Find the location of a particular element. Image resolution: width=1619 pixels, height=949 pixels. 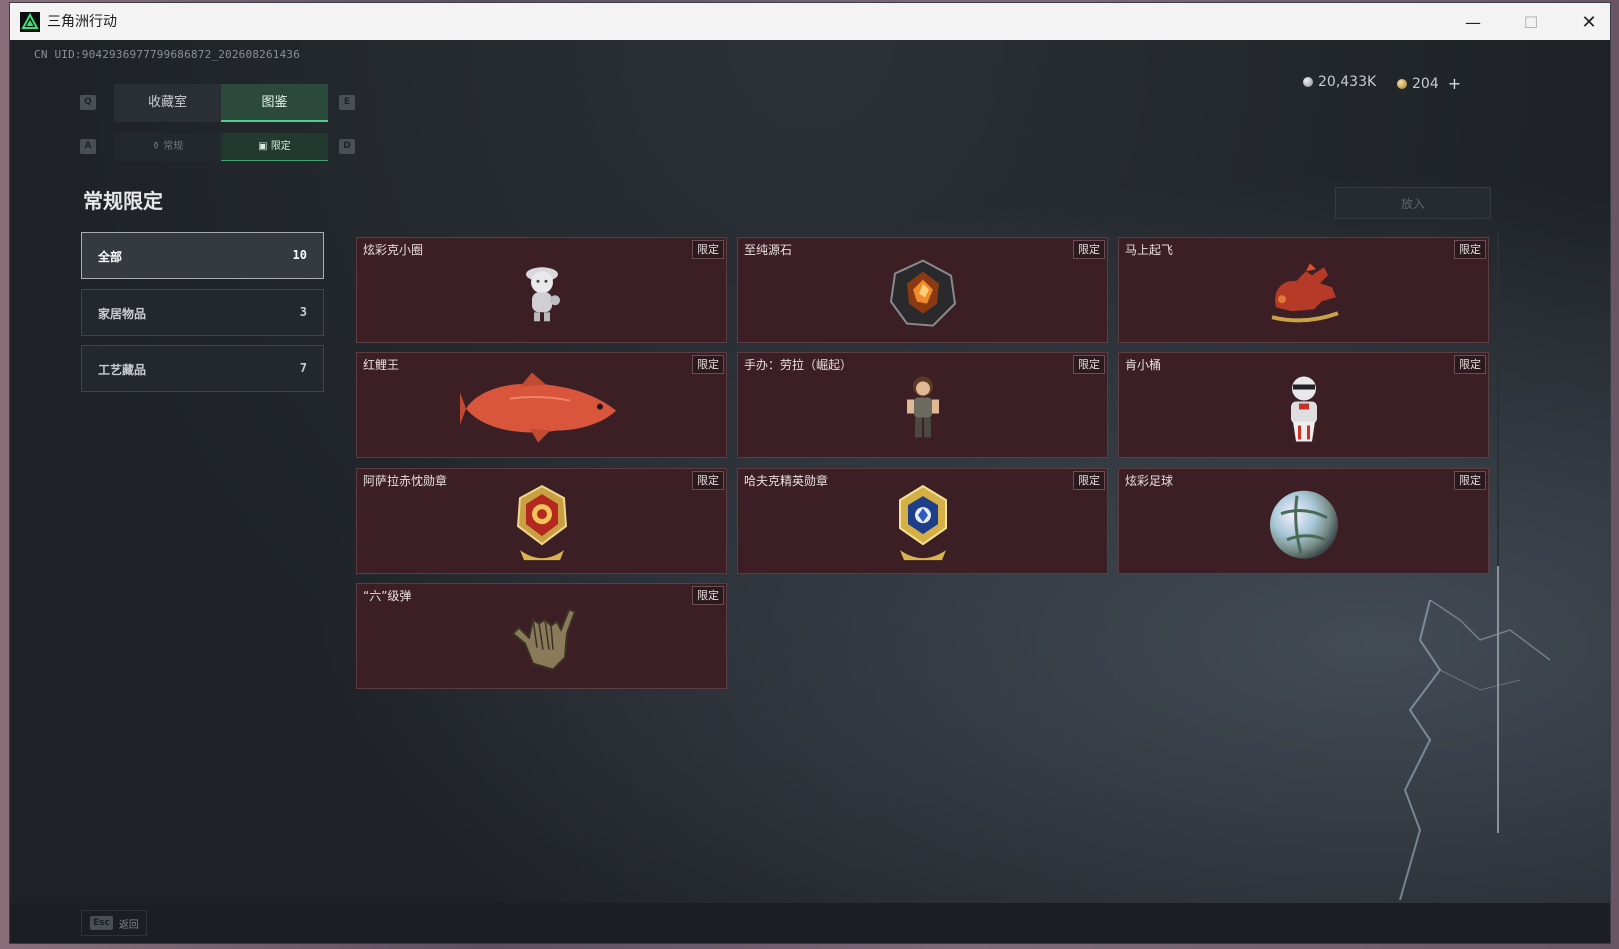

category-household: 家居物品 3 is located at coordinates (202, 312).